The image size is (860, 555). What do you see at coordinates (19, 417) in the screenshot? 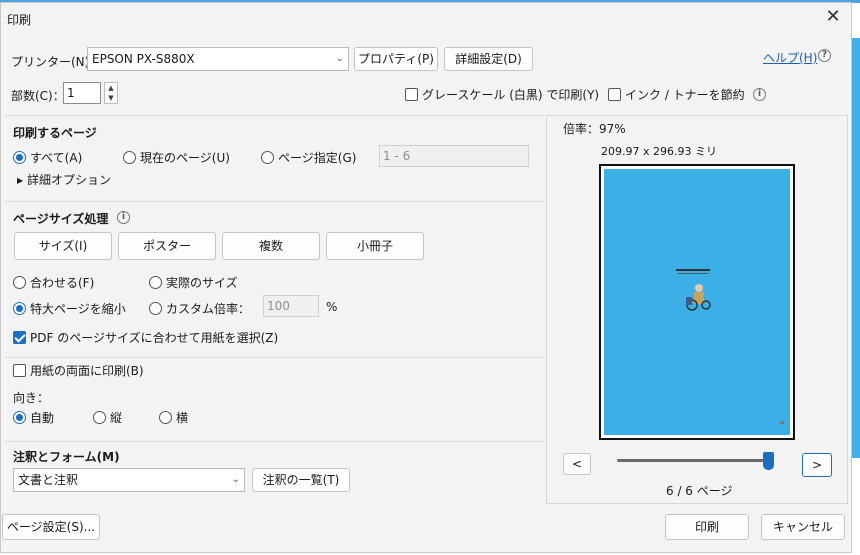
I see `orientation-auto-radio` at bounding box center [19, 417].